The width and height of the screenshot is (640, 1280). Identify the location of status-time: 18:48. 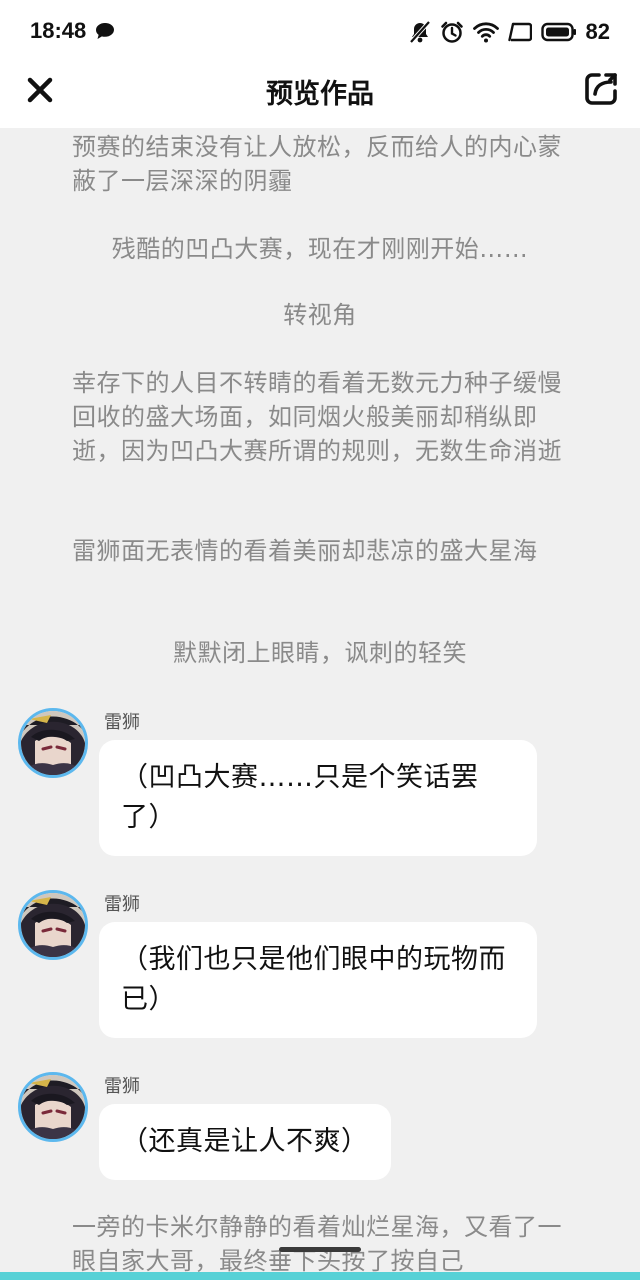
(58, 30).